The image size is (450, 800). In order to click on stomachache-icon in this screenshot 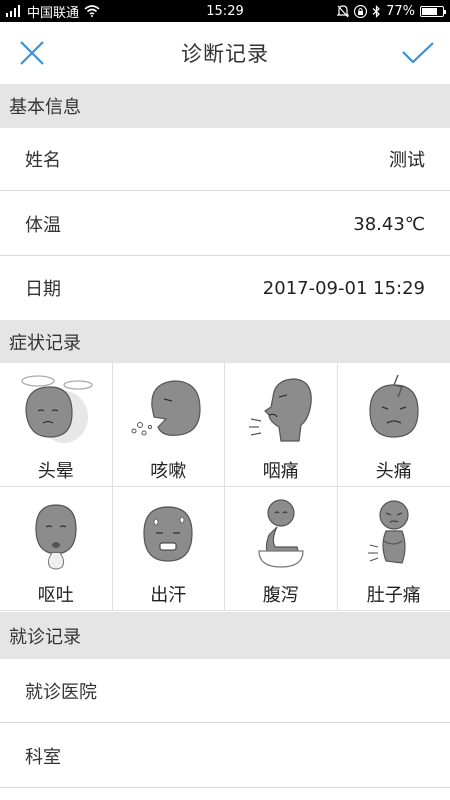, I will do `click(388, 532)`.